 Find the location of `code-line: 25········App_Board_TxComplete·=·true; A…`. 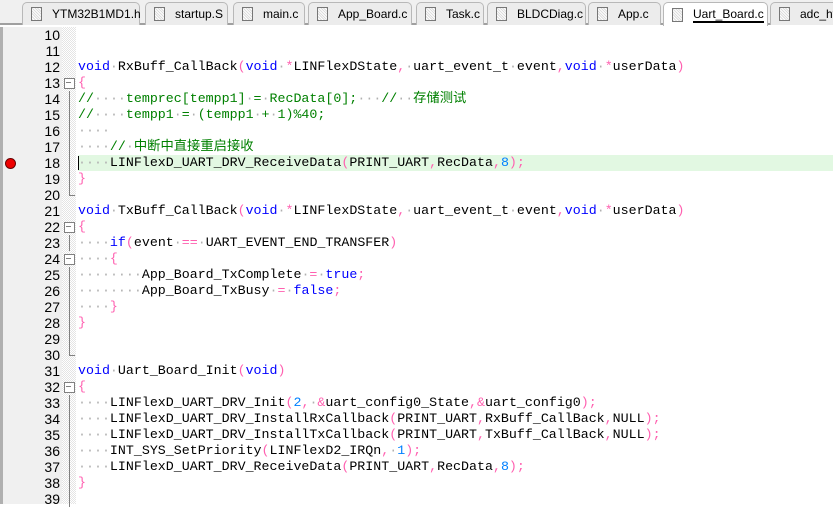

code-line: 25········App_Board_TxComplete·=·true; A… is located at coordinates (416, 275).